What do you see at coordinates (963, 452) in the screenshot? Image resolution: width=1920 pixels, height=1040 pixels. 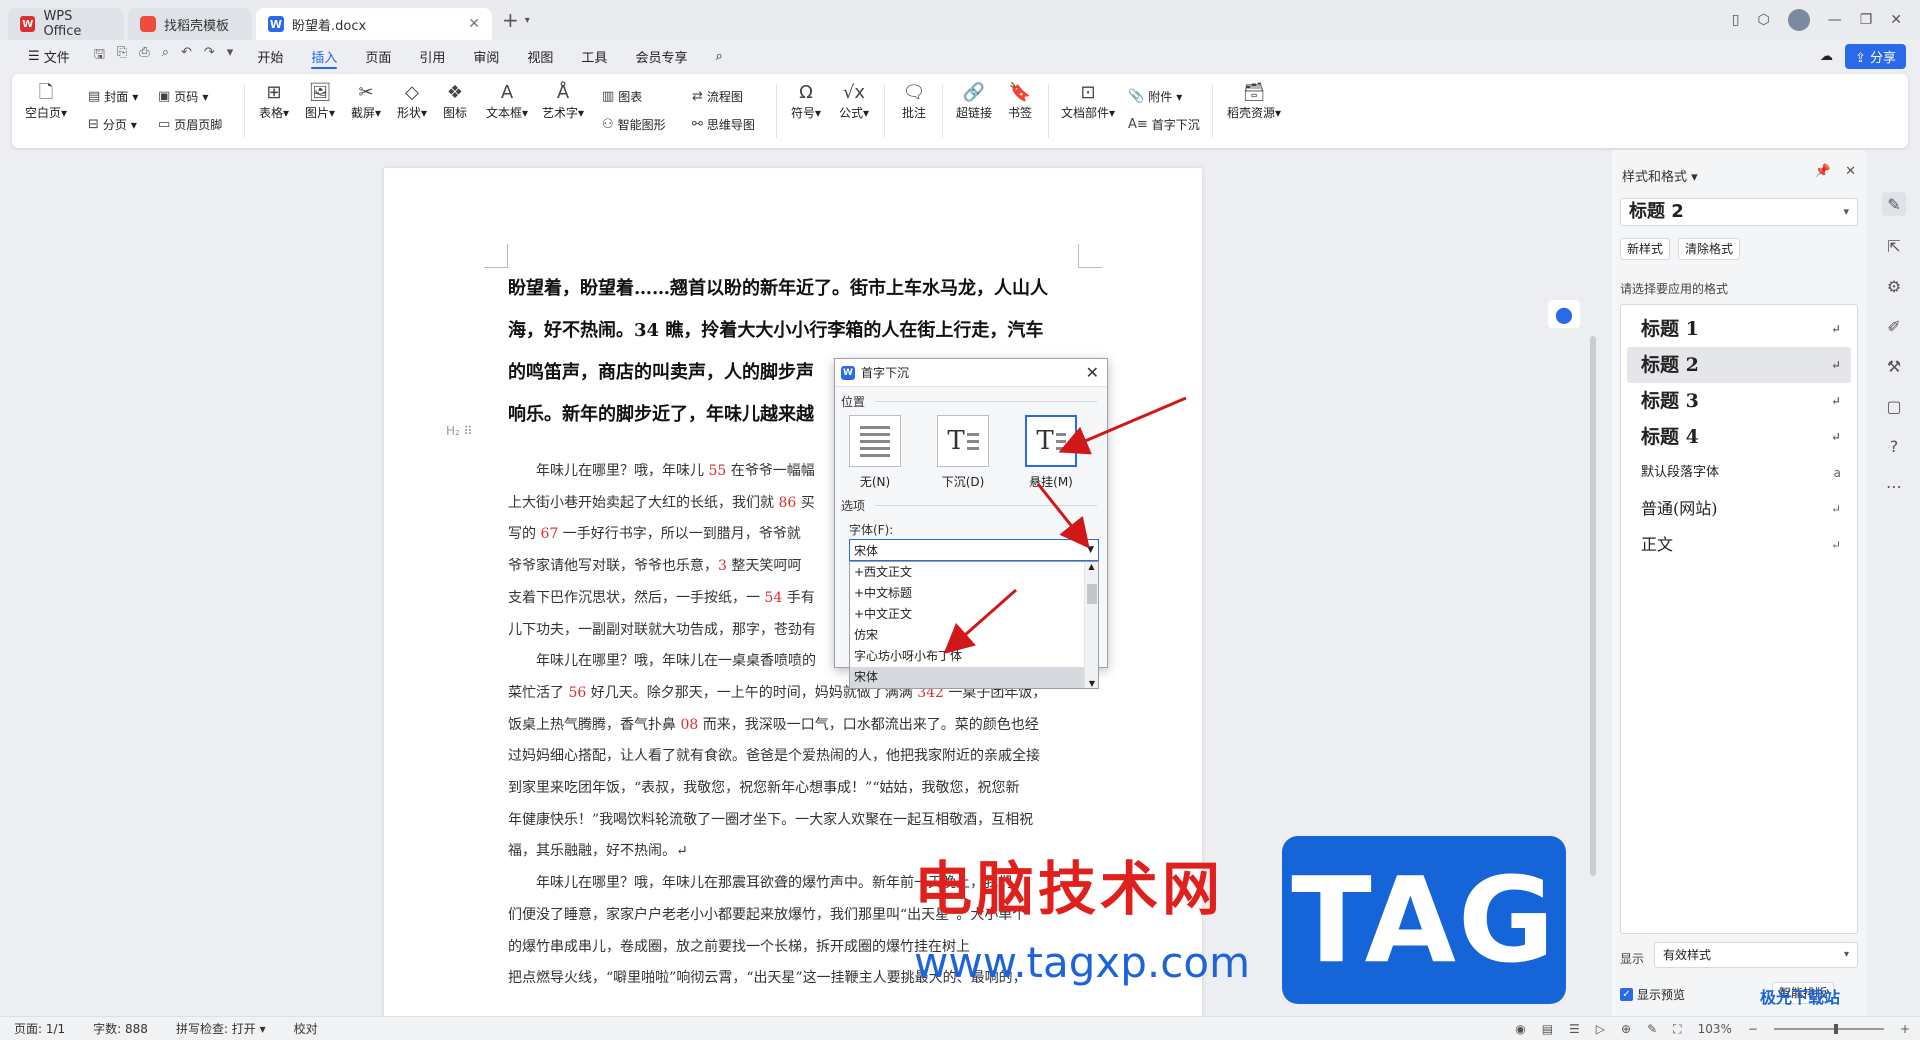 I see `option-dropped: T 下沉(D)` at bounding box center [963, 452].